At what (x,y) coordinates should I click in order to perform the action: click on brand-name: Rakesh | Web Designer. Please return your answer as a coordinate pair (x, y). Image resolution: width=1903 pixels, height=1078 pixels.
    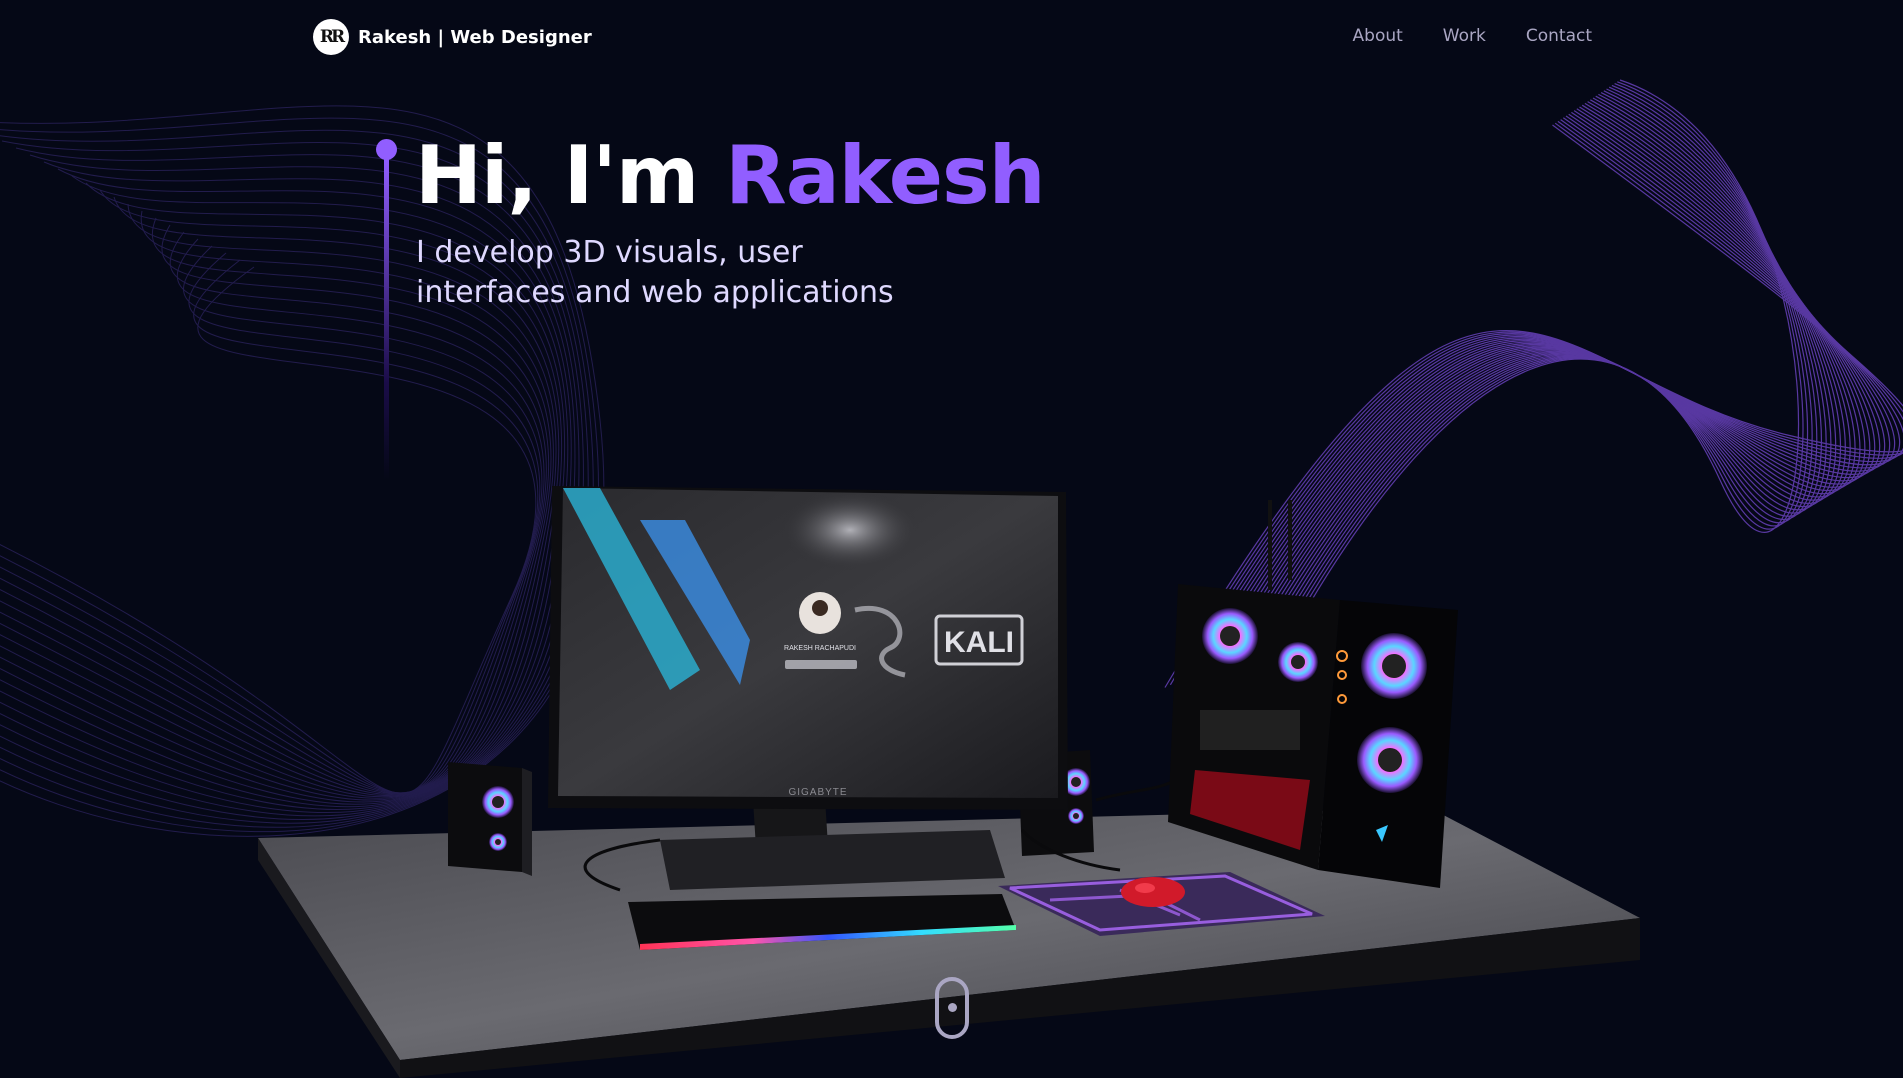
    Looking at the image, I should click on (475, 37).